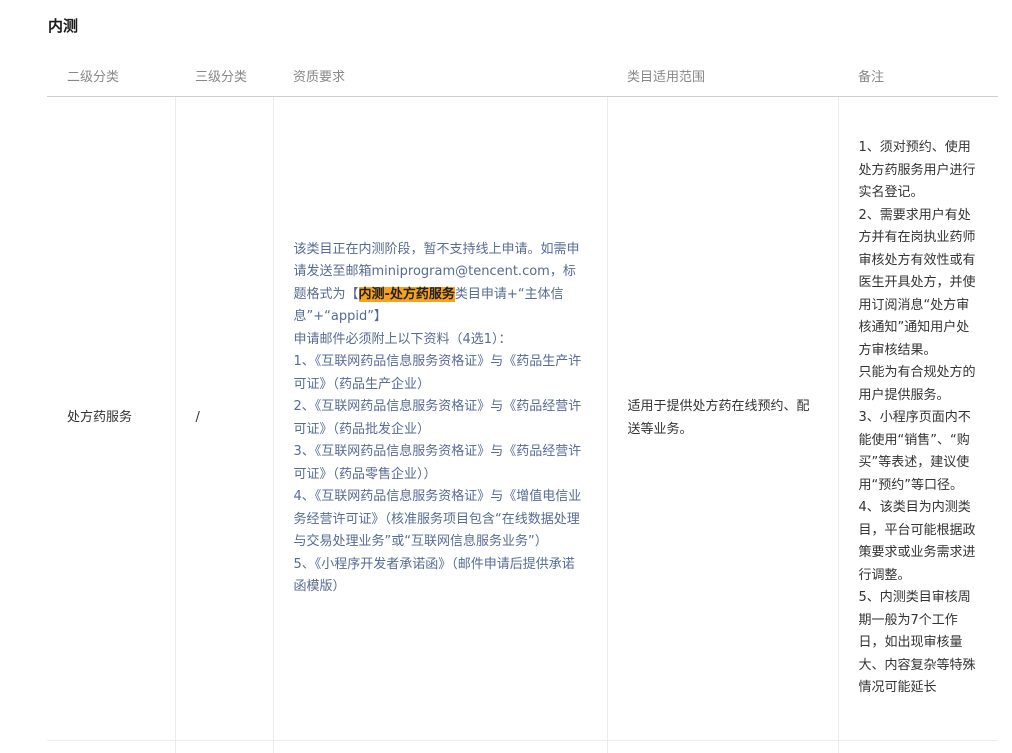  What do you see at coordinates (918, 75) in the screenshot?
I see `header-notes: 备注` at bounding box center [918, 75].